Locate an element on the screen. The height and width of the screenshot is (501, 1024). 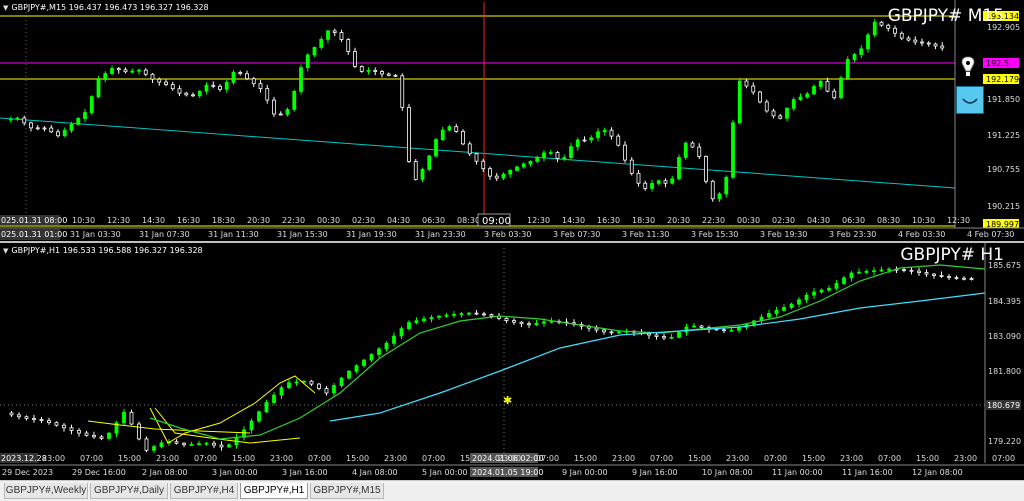
h1-highlight-date: 2024.01.05 19:00 is located at coordinates (507, 472).